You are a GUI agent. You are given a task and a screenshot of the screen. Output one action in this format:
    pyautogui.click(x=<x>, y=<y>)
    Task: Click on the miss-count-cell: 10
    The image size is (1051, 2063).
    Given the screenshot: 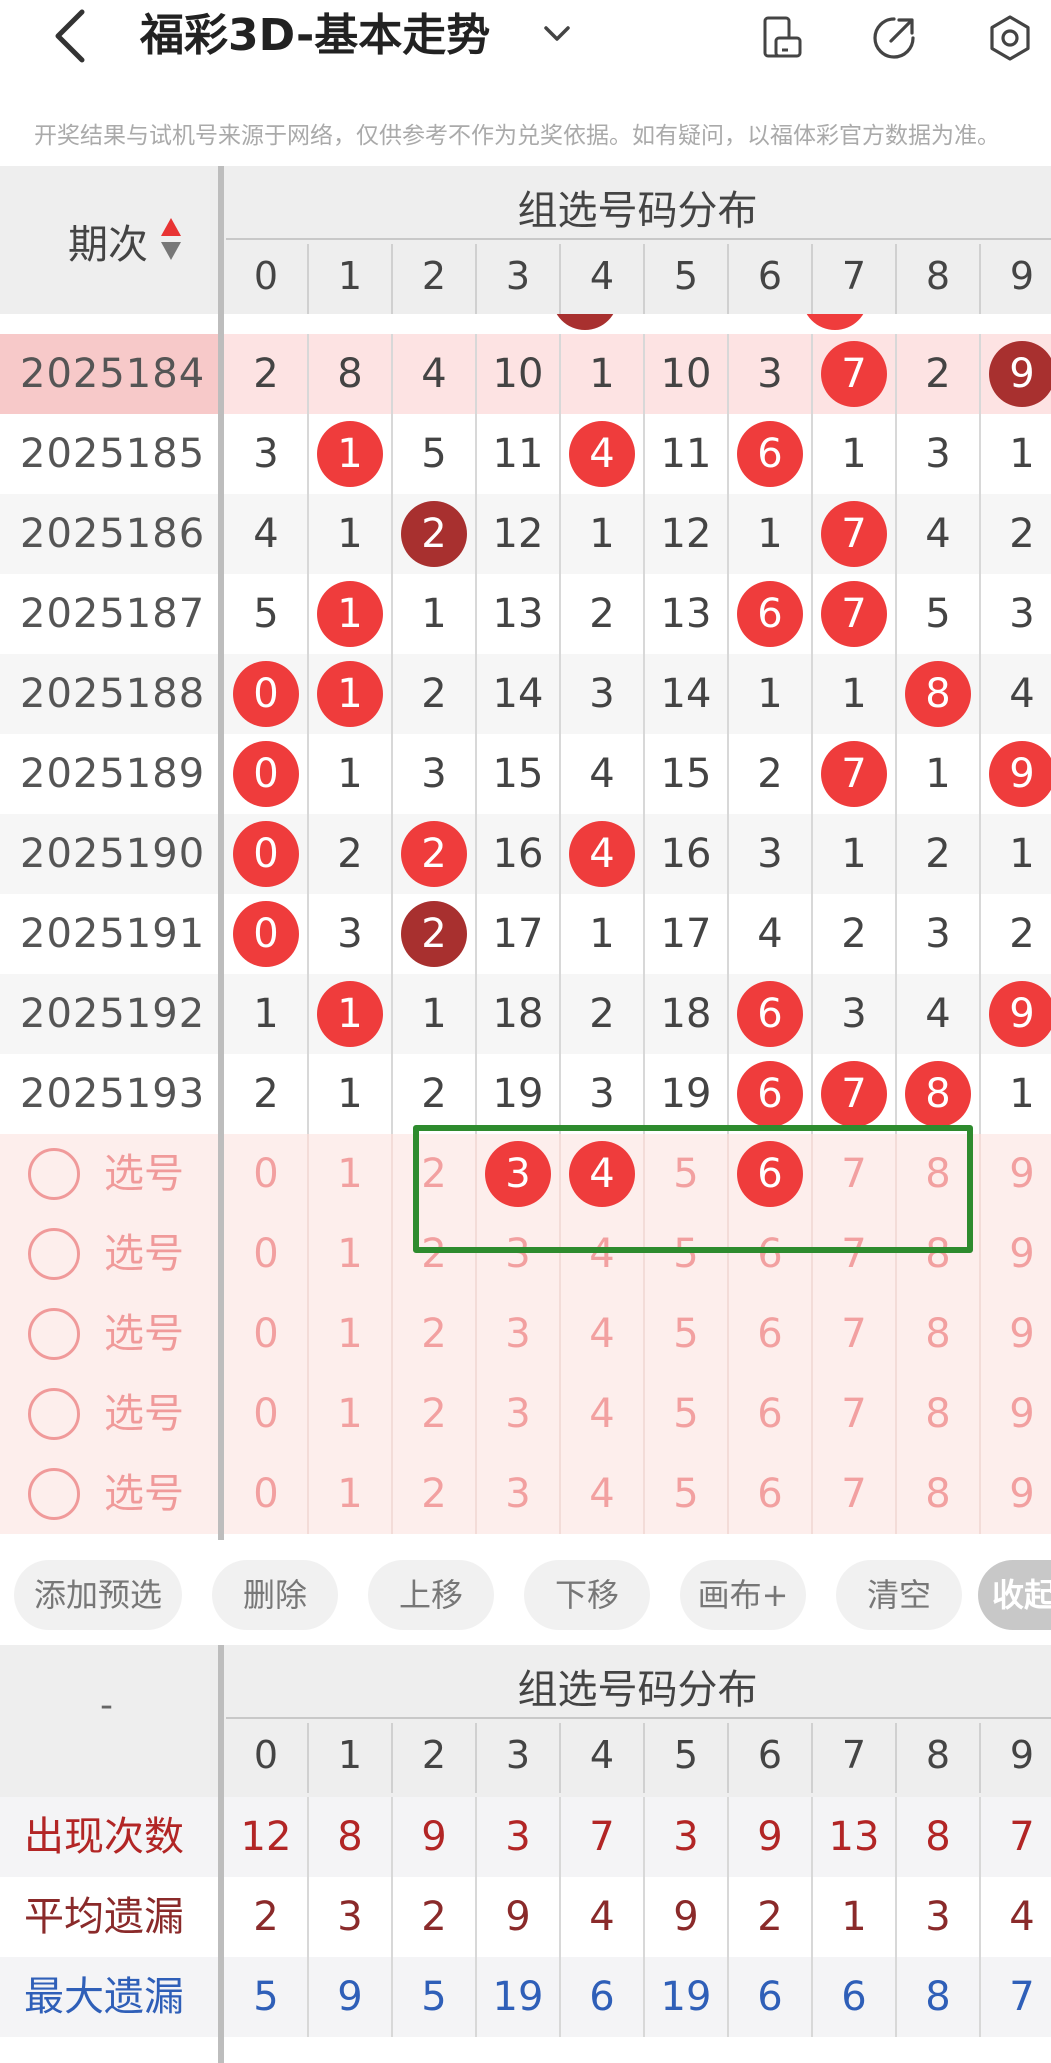 What is the action you would take?
    pyautogui.click(x=686, y=374)
    